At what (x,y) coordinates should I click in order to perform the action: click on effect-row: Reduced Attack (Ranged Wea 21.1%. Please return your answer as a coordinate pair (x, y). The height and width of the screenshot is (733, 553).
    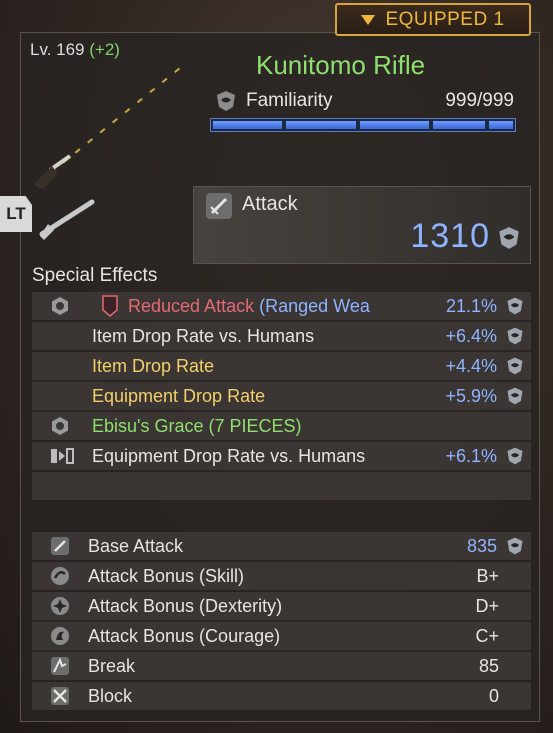
    Looking at the image, I should click on (281, 306).